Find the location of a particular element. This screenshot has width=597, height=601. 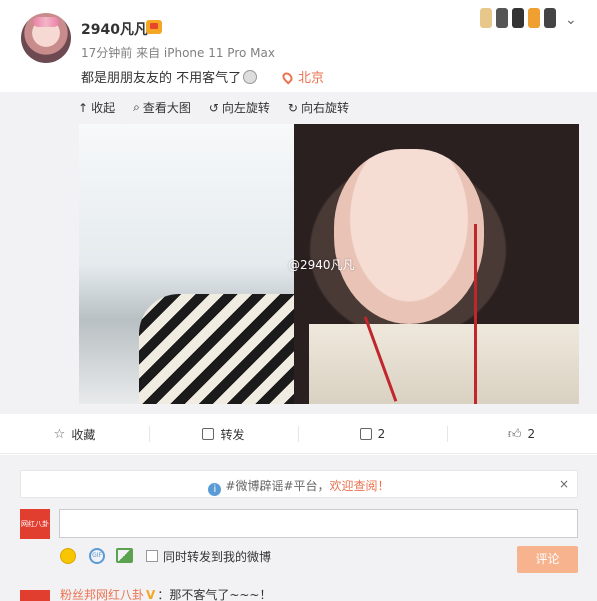

post-text-content: 都是朋朋友友的 不用客气了 is located at coordinates (161, 78).